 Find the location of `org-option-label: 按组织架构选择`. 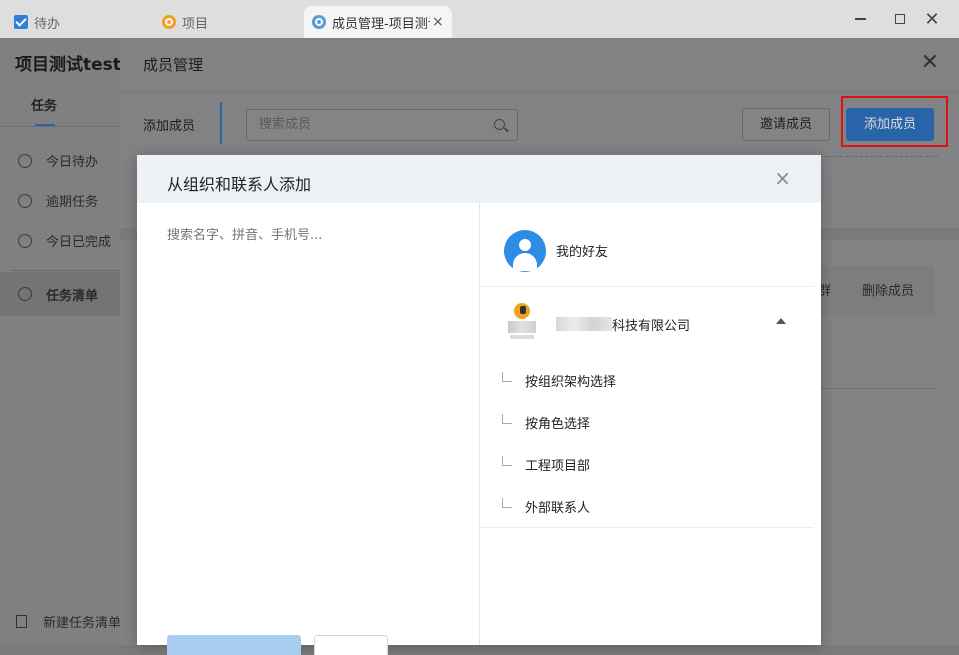

org-option-label: 按组织架构选择 is located at coordinates (571, 382).